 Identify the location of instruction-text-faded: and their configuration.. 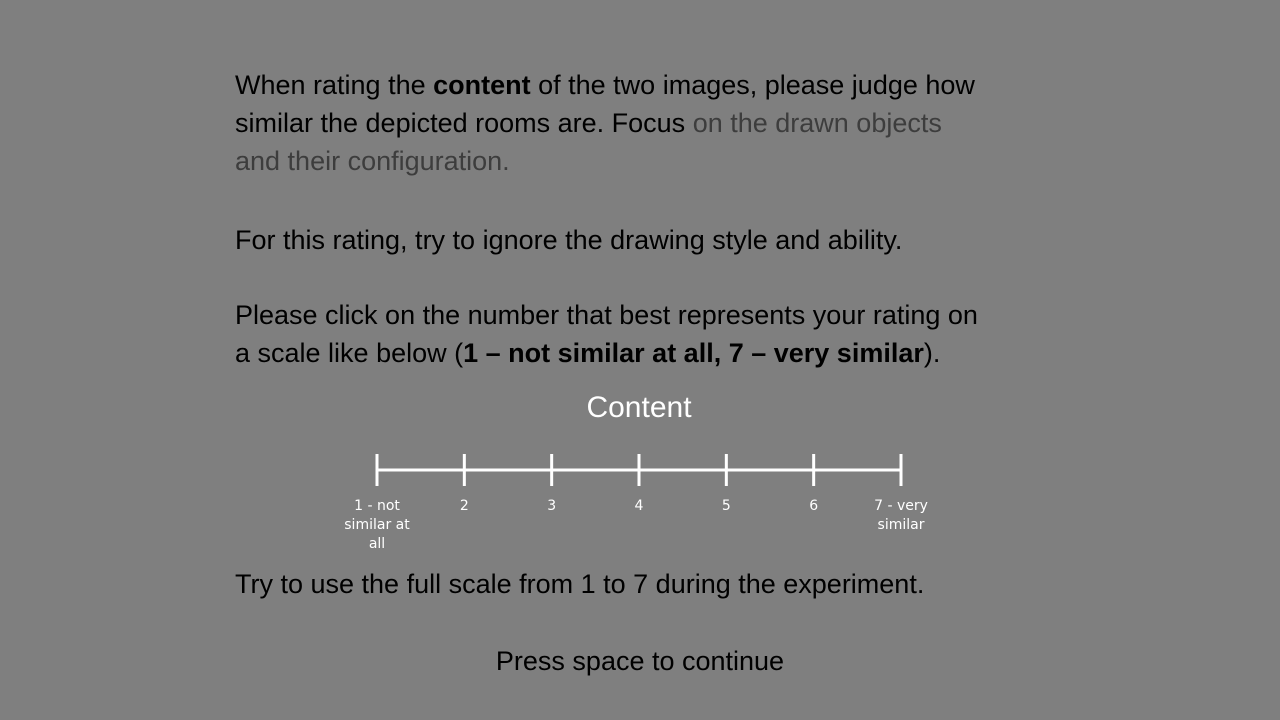
(372, 161).